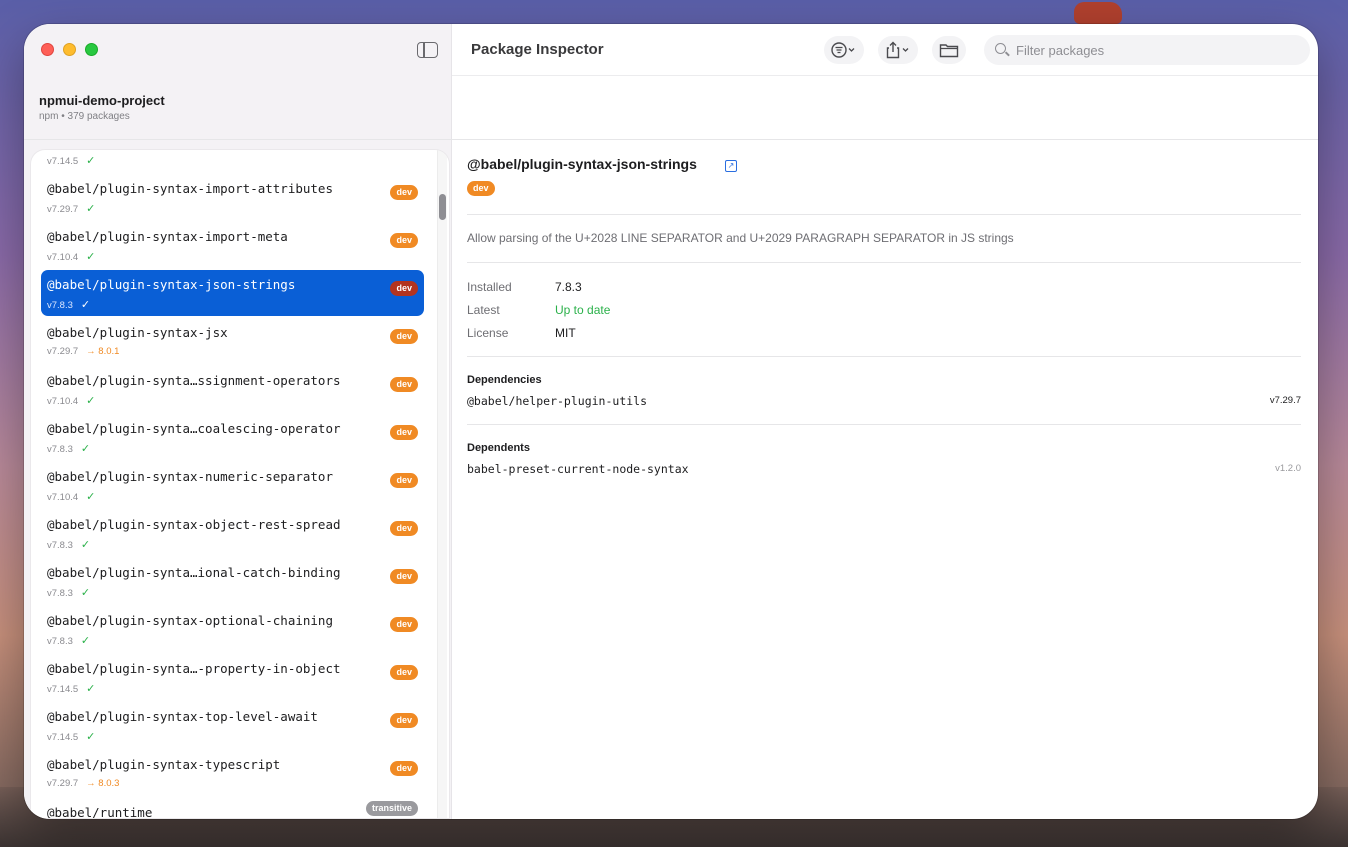  I want to click on package-list-item: v7.14.5 ✓, so click(232, 161).